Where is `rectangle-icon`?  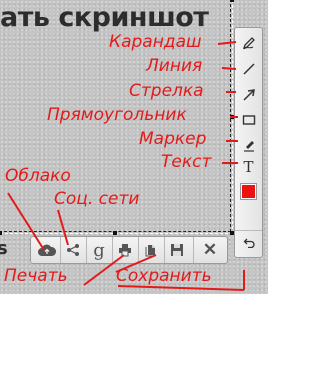 rectangle-icon is located at coordinates (248, 120).